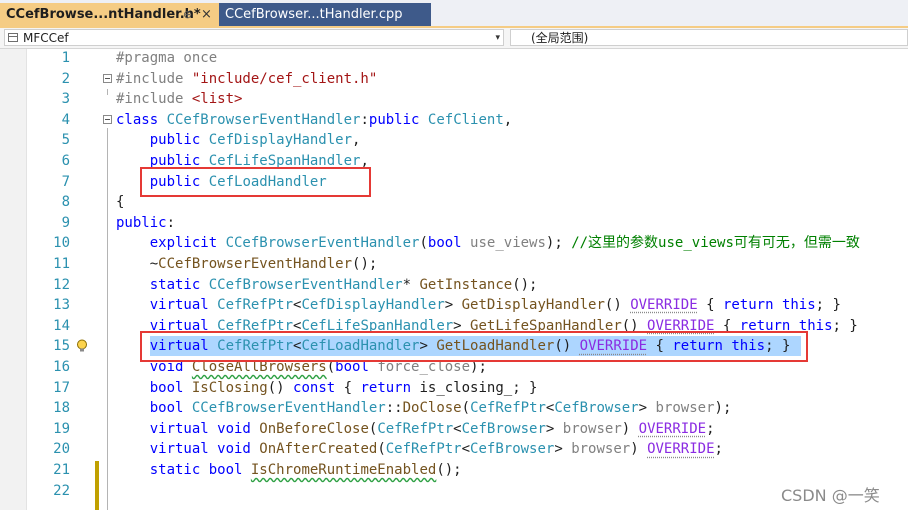  Describe the element at coordinates (61, 428) in the screenshot. I see `line-number: 19` at that location.